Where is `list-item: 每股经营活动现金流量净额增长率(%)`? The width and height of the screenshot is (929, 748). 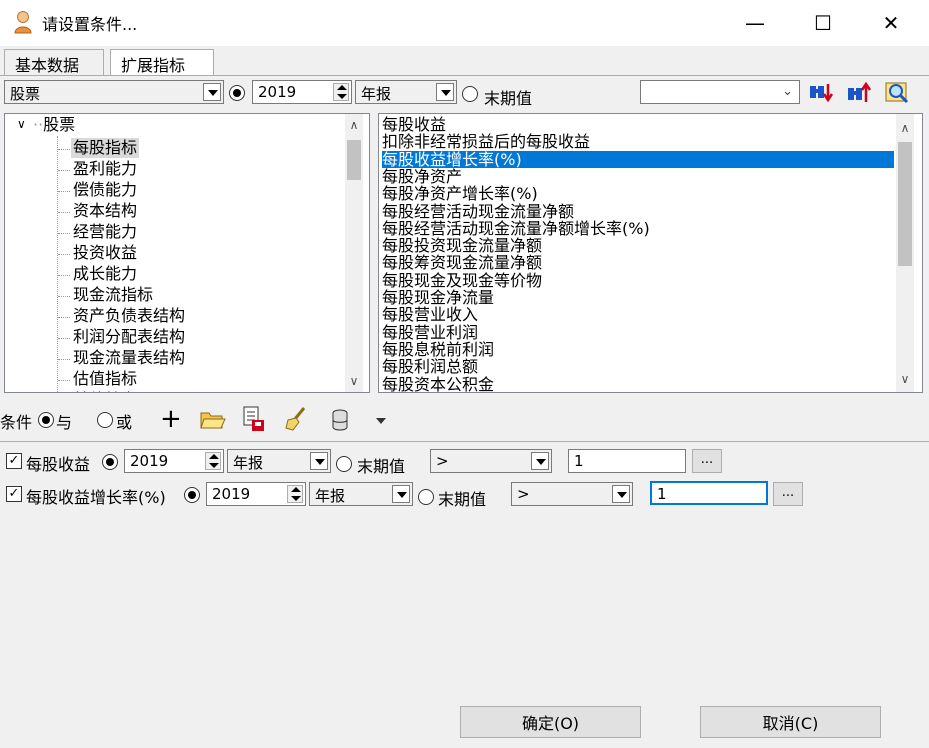 list-item: 每股经营活动现金流量净额增长率(%) is located at coordinates (516, 228).